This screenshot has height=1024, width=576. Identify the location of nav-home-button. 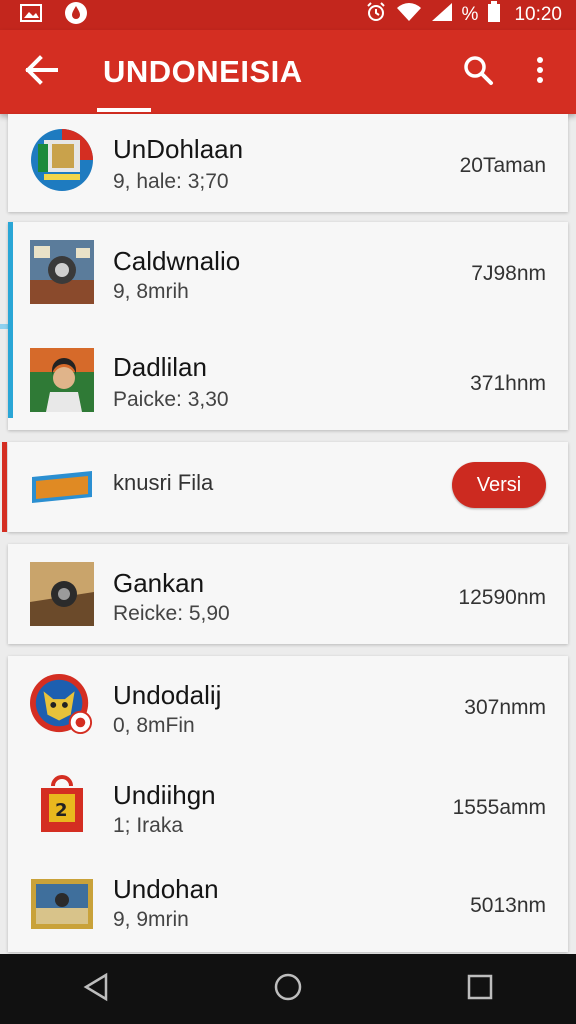
(288, 989).